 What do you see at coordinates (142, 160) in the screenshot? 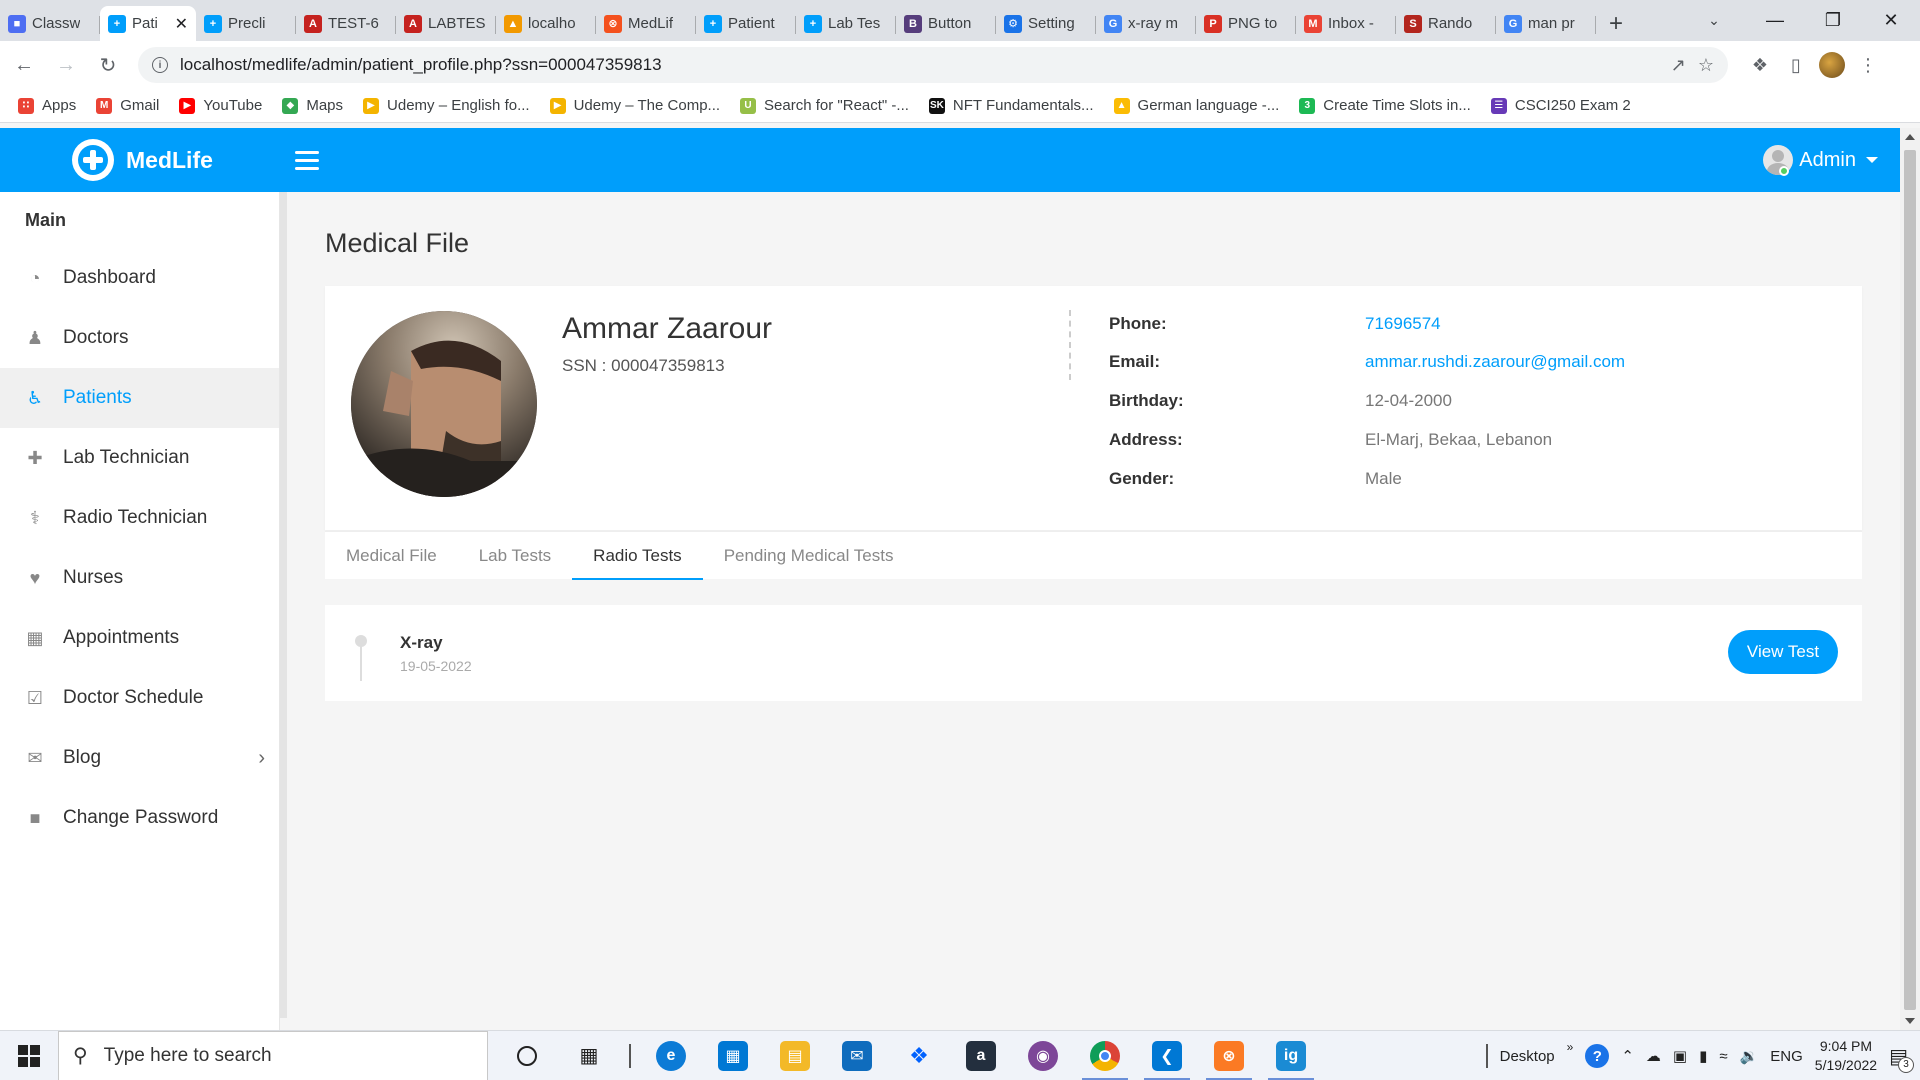
I see `app-logo: MedLife` at bounding box center [142, 160].